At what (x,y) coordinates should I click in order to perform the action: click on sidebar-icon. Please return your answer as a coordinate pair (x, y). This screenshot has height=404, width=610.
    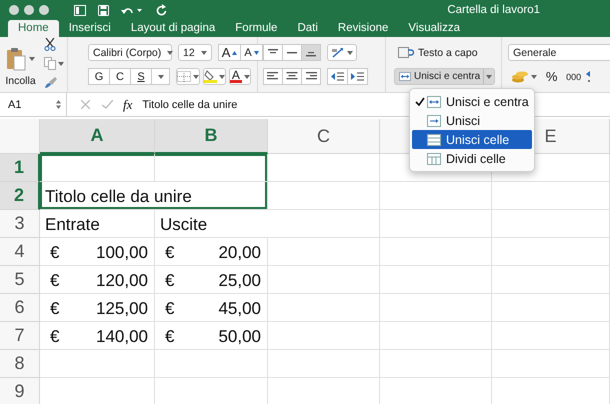
    Looking at the image, I should click on (80, 10).